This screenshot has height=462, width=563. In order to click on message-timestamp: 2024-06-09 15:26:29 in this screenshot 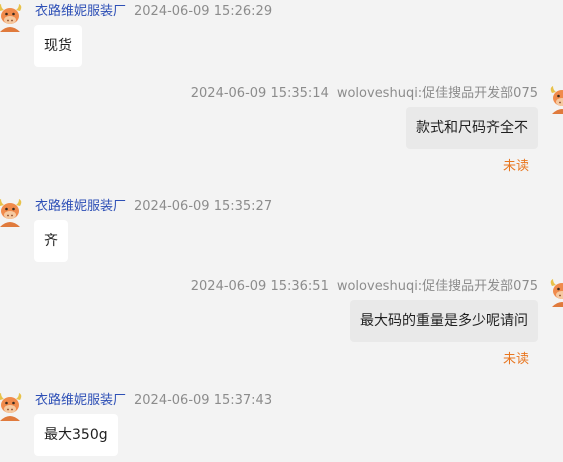, I will do `click(203, 11)`.